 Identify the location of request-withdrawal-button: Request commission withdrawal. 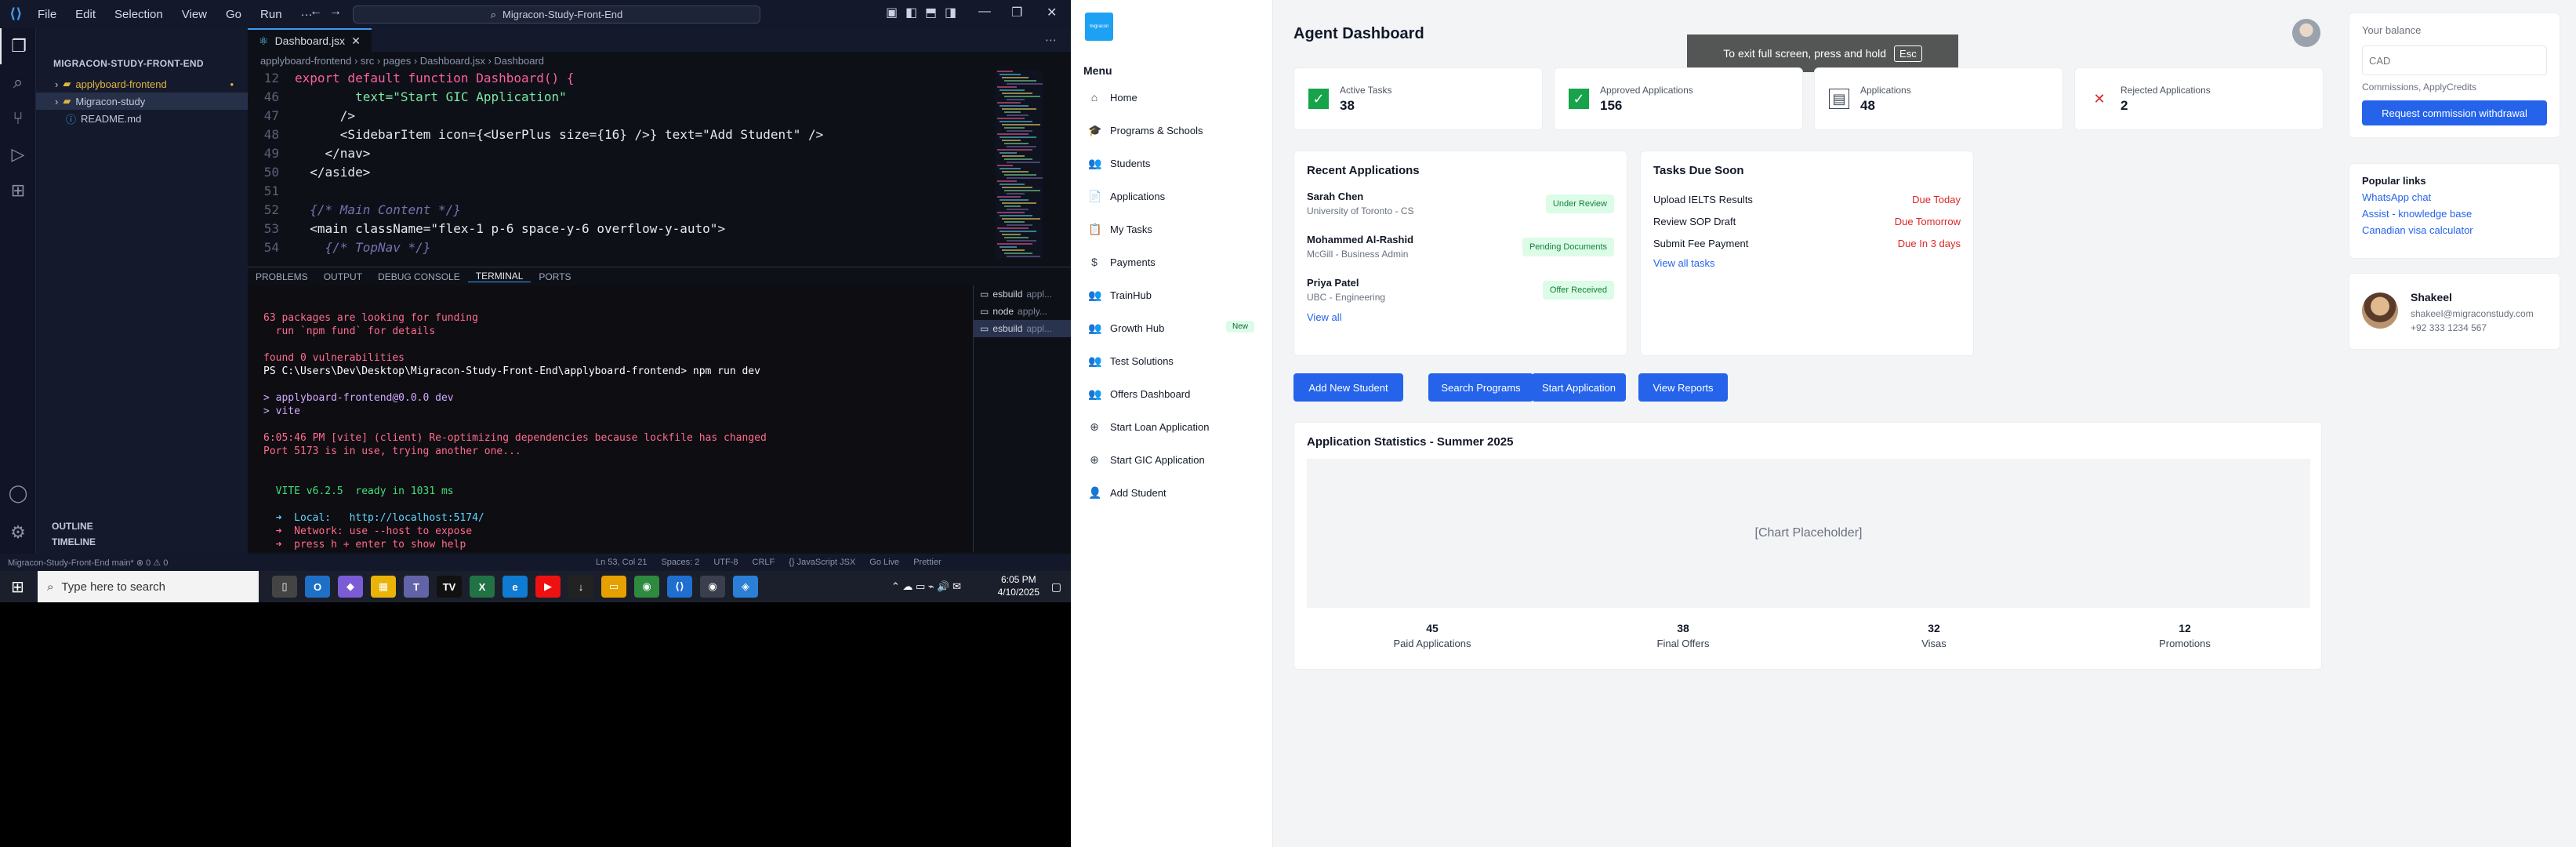
(2454, 112).